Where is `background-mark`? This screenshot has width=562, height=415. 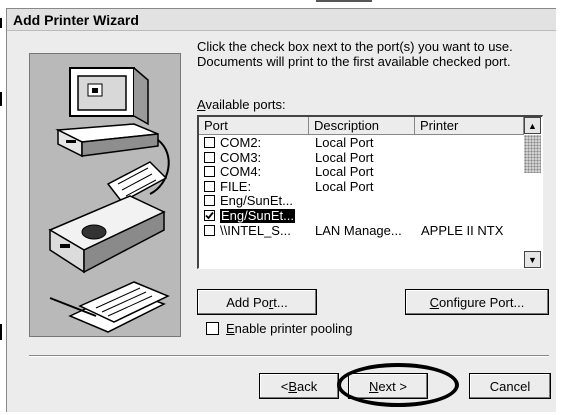
background-mark is located at coordinates (344, 1).